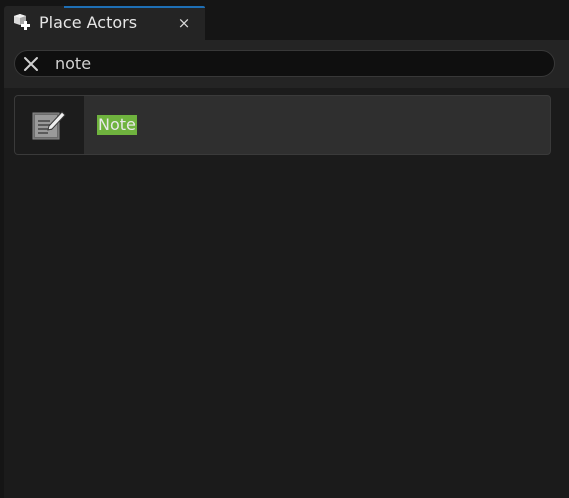  I want to click on tab-place-actors: Place Actors ×, so click(104, 23).